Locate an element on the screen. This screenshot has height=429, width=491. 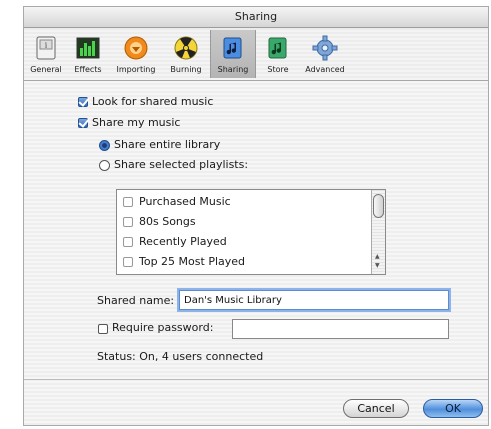
share-entire-library-label: Share entire library is located at coordinates (167, 144).